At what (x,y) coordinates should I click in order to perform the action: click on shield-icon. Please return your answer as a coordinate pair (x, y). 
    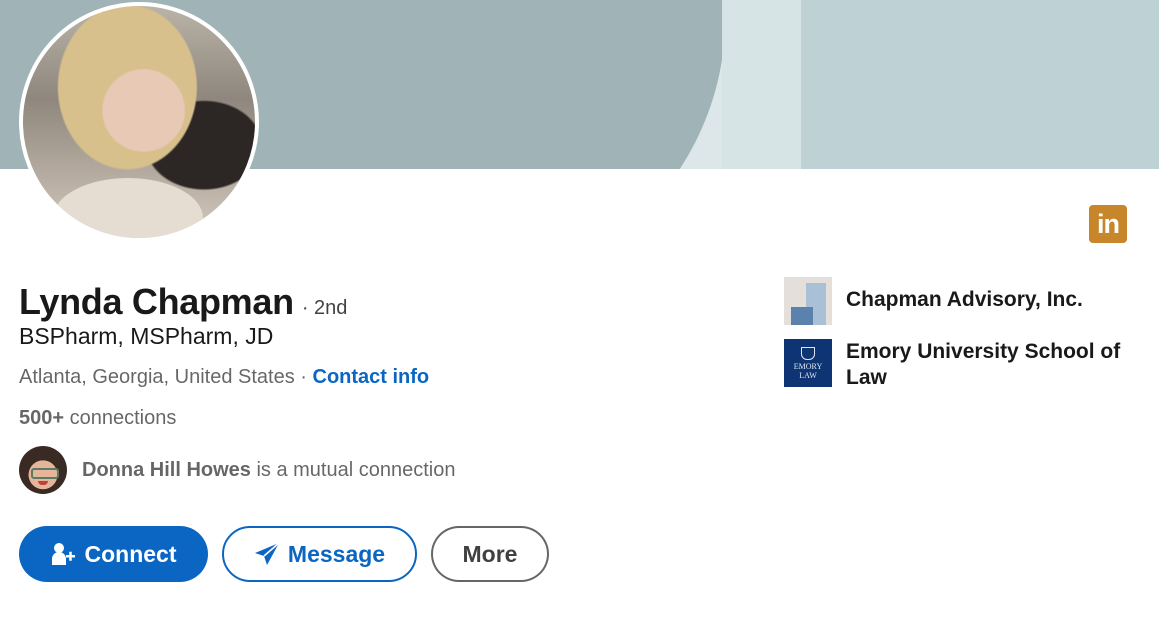
    Looking at the image, I should click on (808, 353).